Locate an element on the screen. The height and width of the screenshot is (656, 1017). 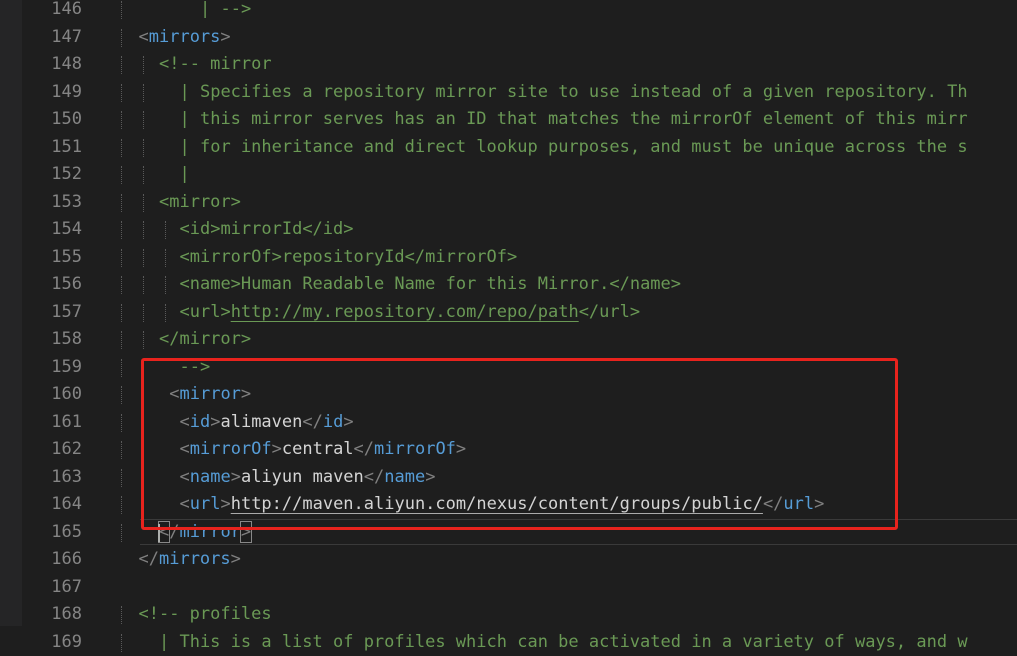
code-line: 159 --> is located at coordinates (508, 368).